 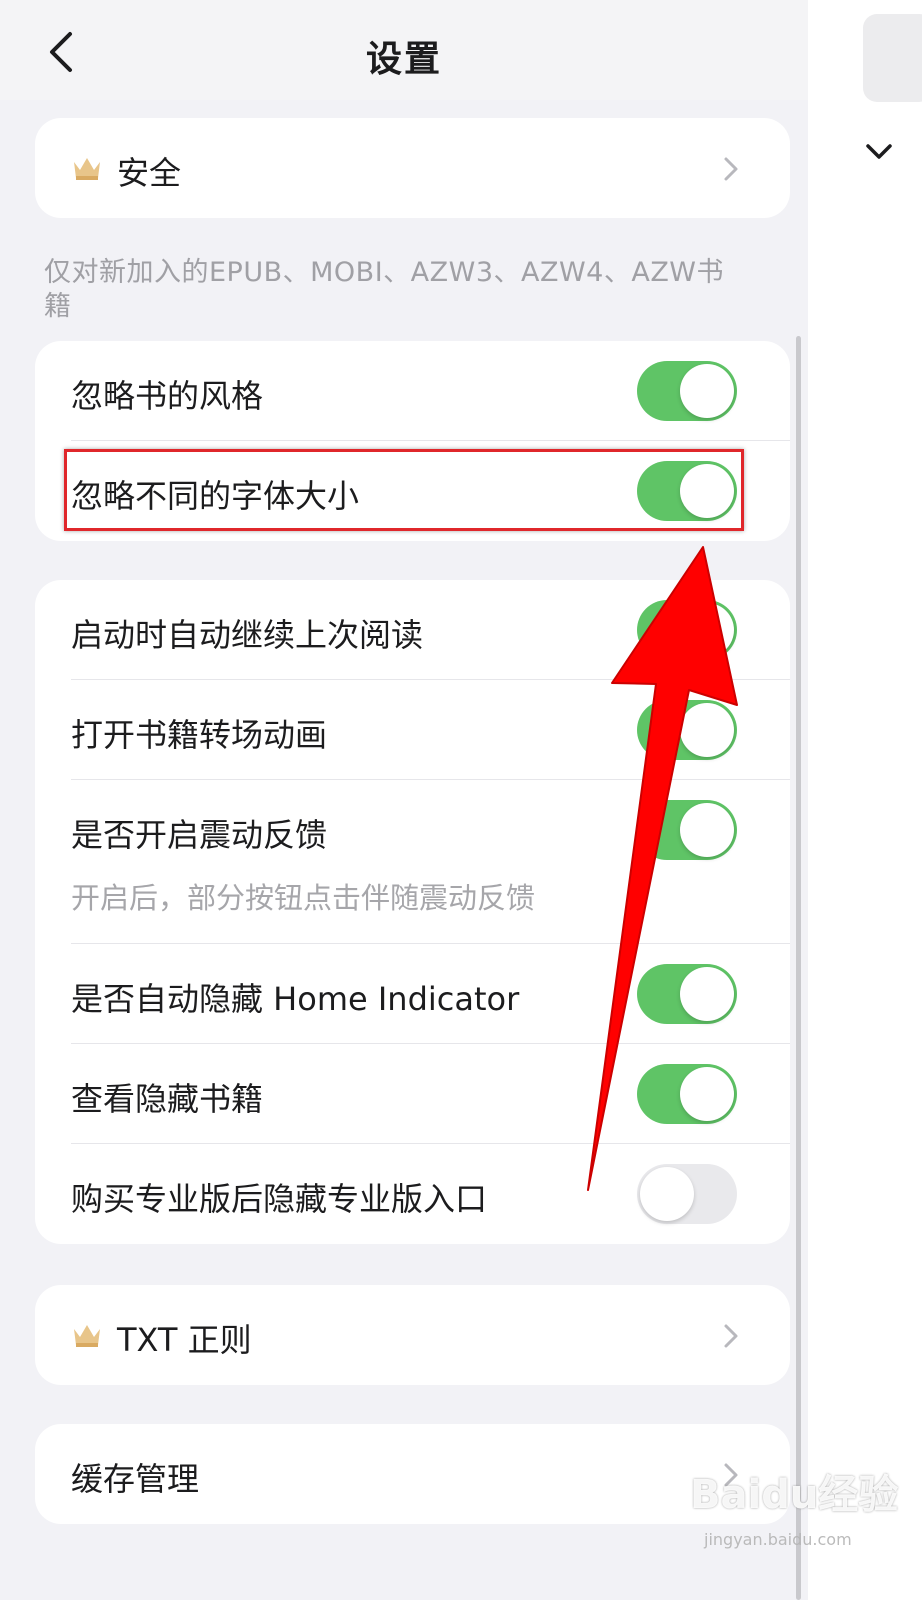 I want to click on cache-card: 缓存管理, so click(x=412, y=1474).